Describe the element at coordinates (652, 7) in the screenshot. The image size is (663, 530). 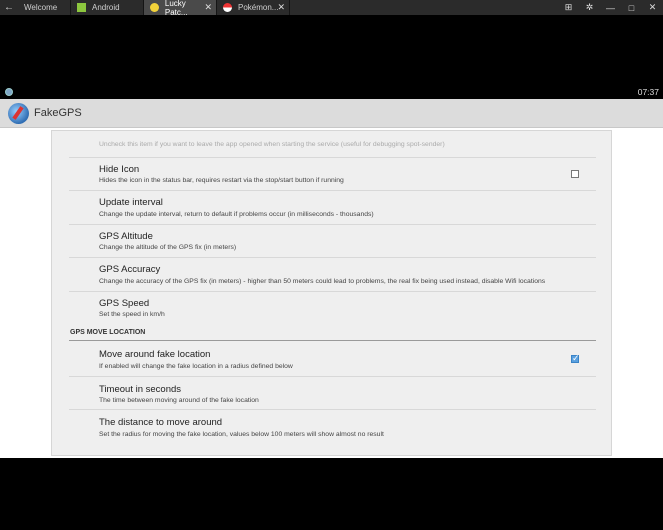
I see `close-window-icon: ✕` at that location.